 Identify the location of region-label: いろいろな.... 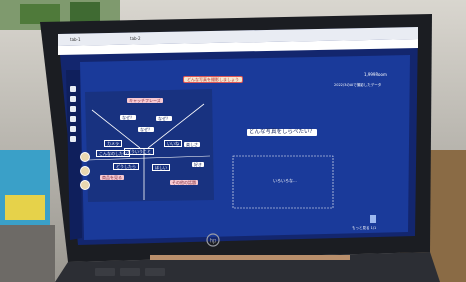
(285, 180).